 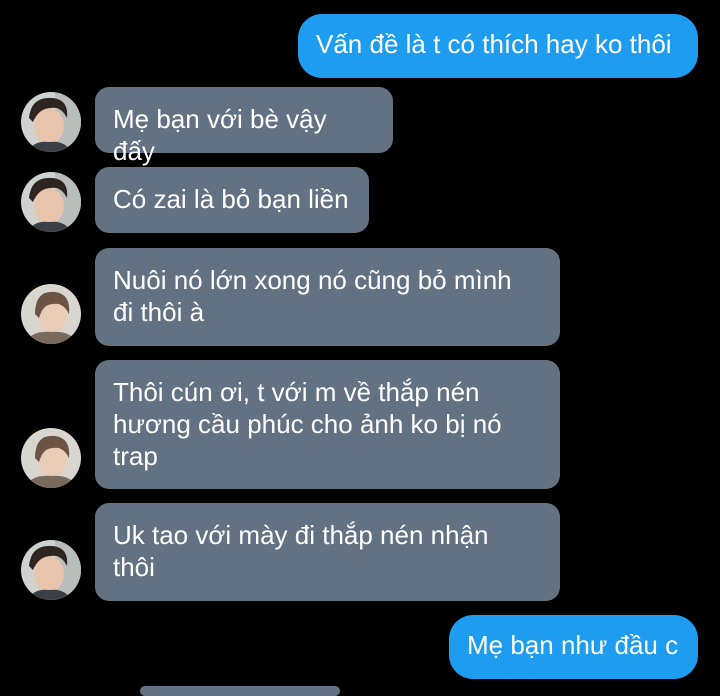 What do you see at coordinates (240, 691) in the screenshot?
I see `message-bubble-partial` at bounding box center [240, 691].